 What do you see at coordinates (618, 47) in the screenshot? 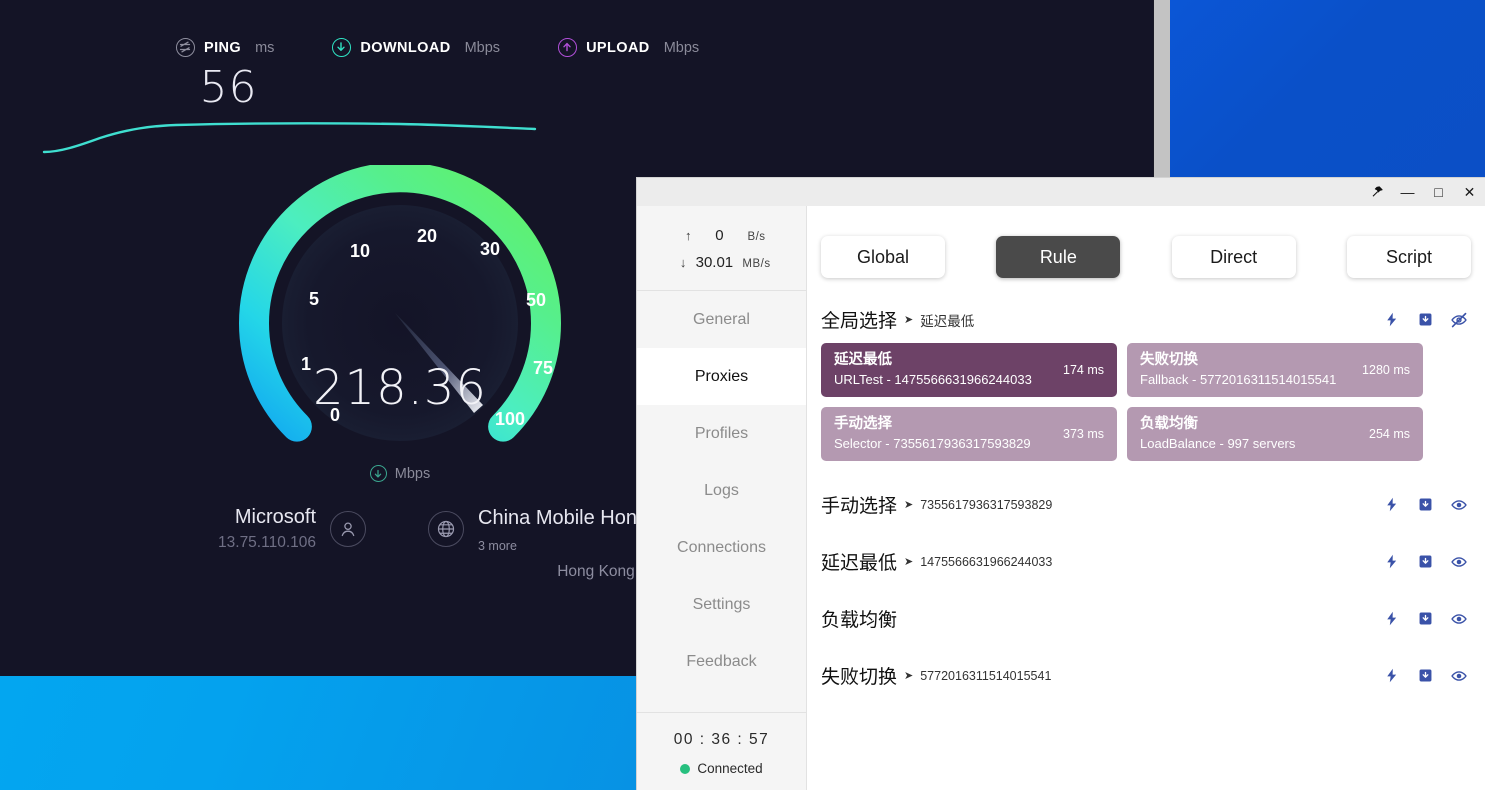
I see `metric-upload-label: UPLOAD` at bounding box center [618, 47].